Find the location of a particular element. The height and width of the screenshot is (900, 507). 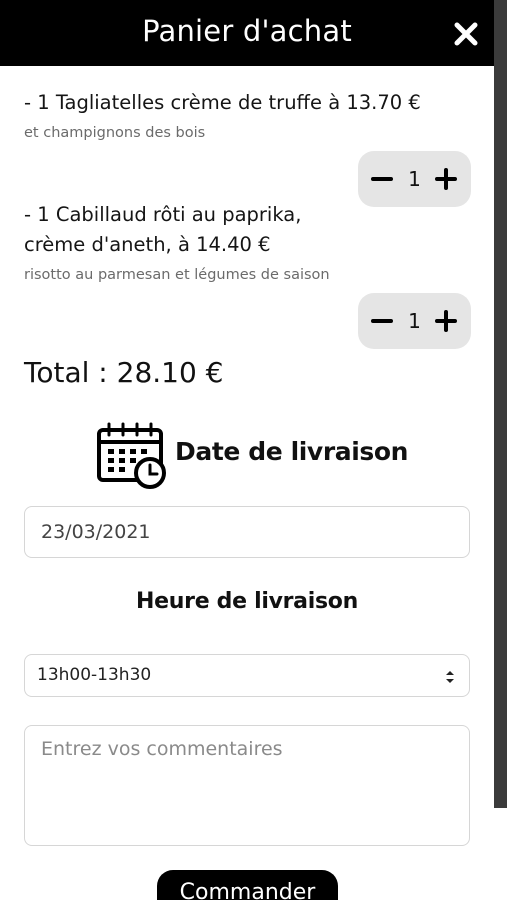

cart-item-1-quantity-stepper: 1 is located at coordinates (414, 179).